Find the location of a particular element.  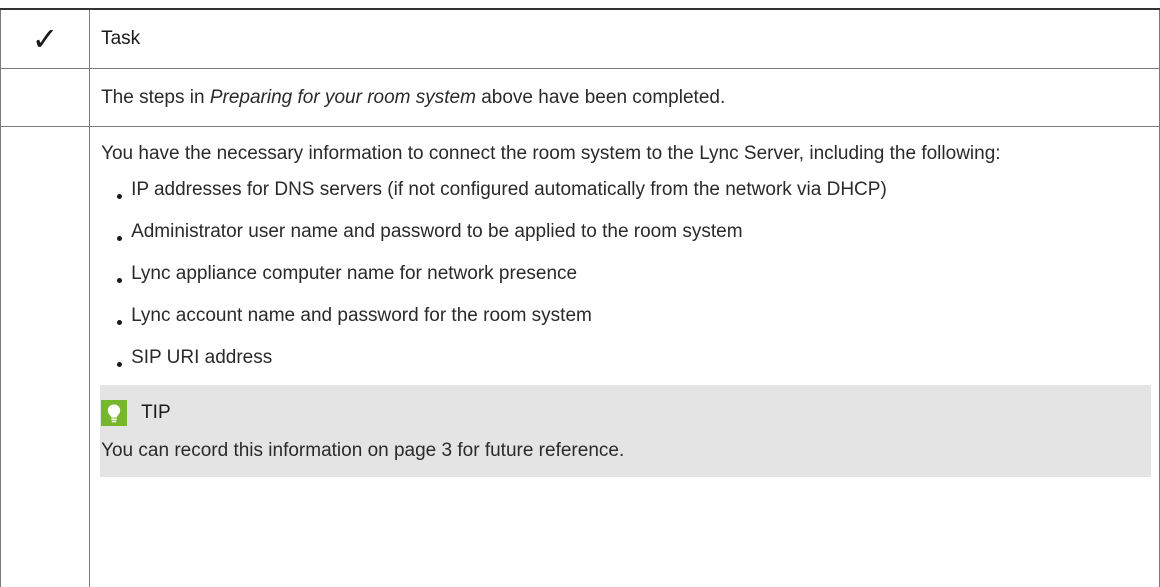

task-header-label: Task is located at coordinates (624, 39).